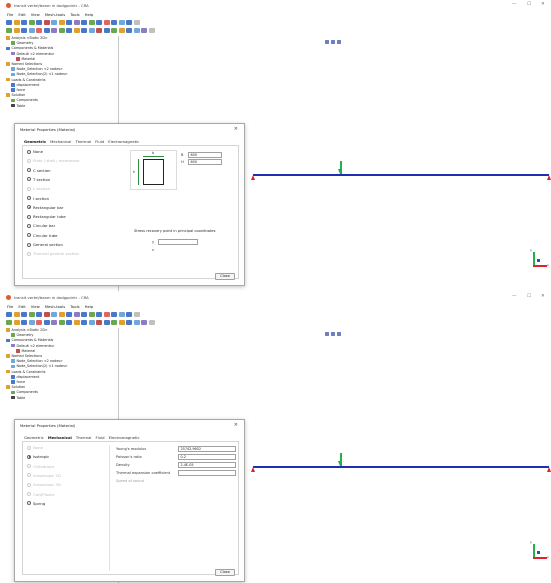  What do you see at coordinates (39, 170) in the screenshot?
I see `radio-option: C section` at bounding box center [39, 170].